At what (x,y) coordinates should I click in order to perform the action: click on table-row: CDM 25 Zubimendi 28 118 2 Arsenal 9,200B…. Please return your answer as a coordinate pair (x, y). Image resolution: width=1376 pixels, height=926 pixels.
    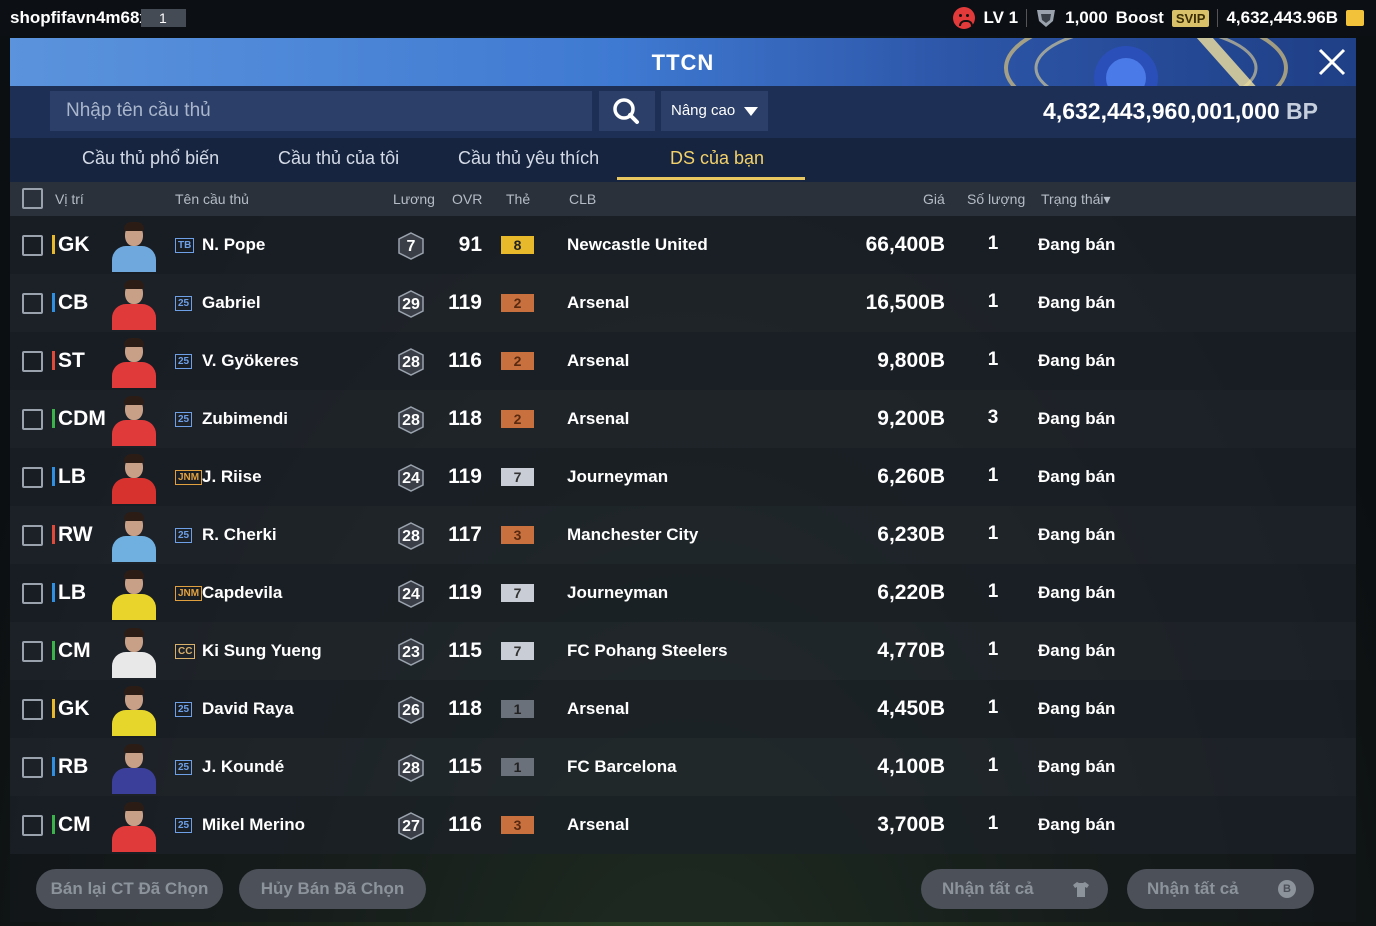
    Looking at the image, I should click on (683, 419).